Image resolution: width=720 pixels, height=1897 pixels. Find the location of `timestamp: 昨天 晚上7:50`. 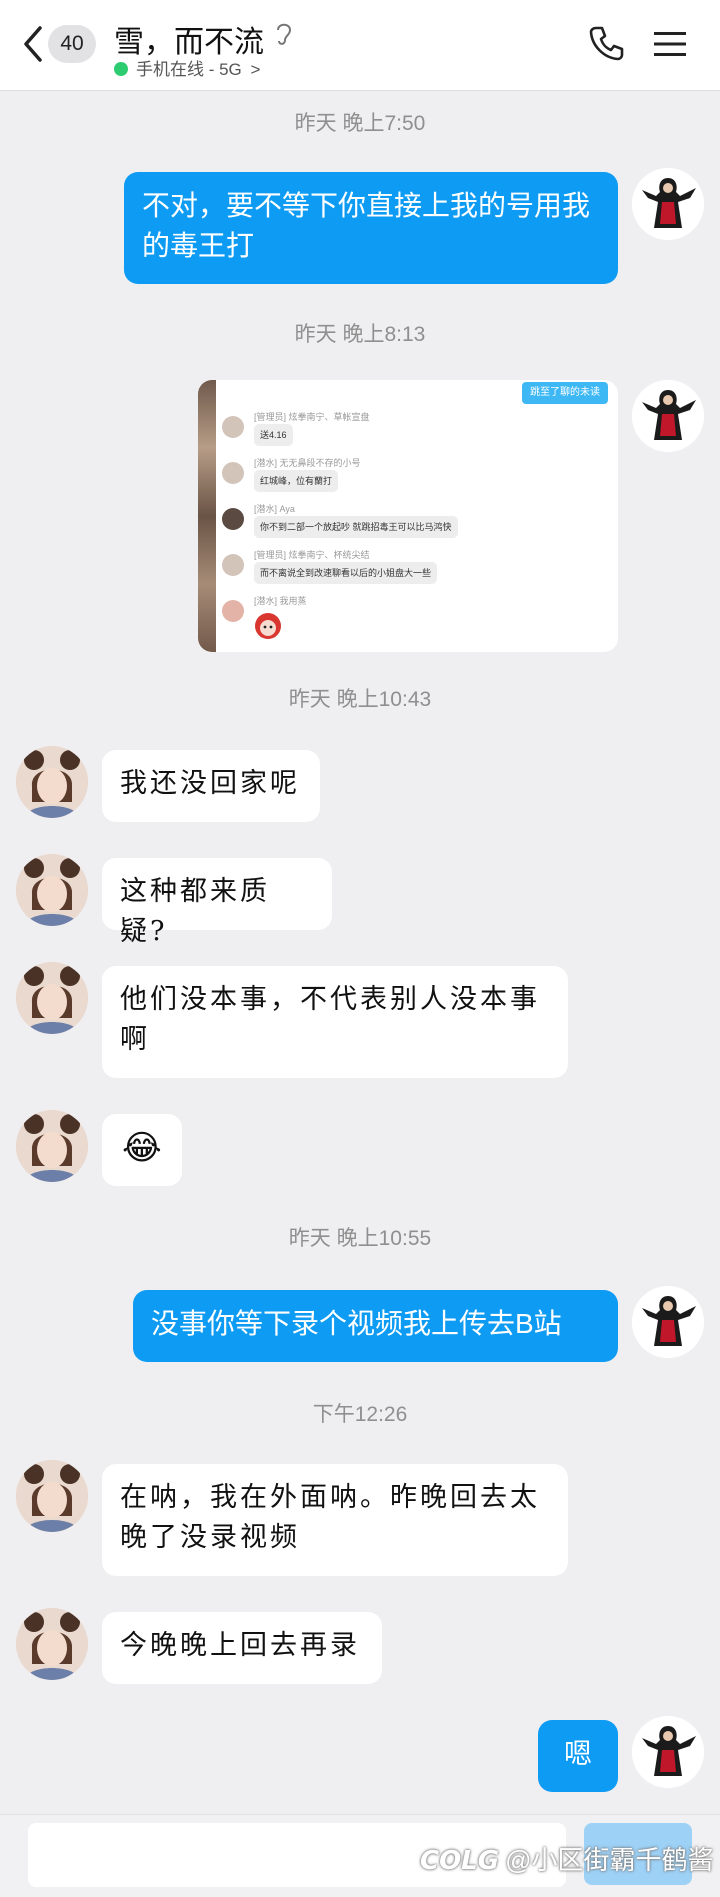

timestamp: 昨天 晚上7:50 is located at coordinates (360, 123).